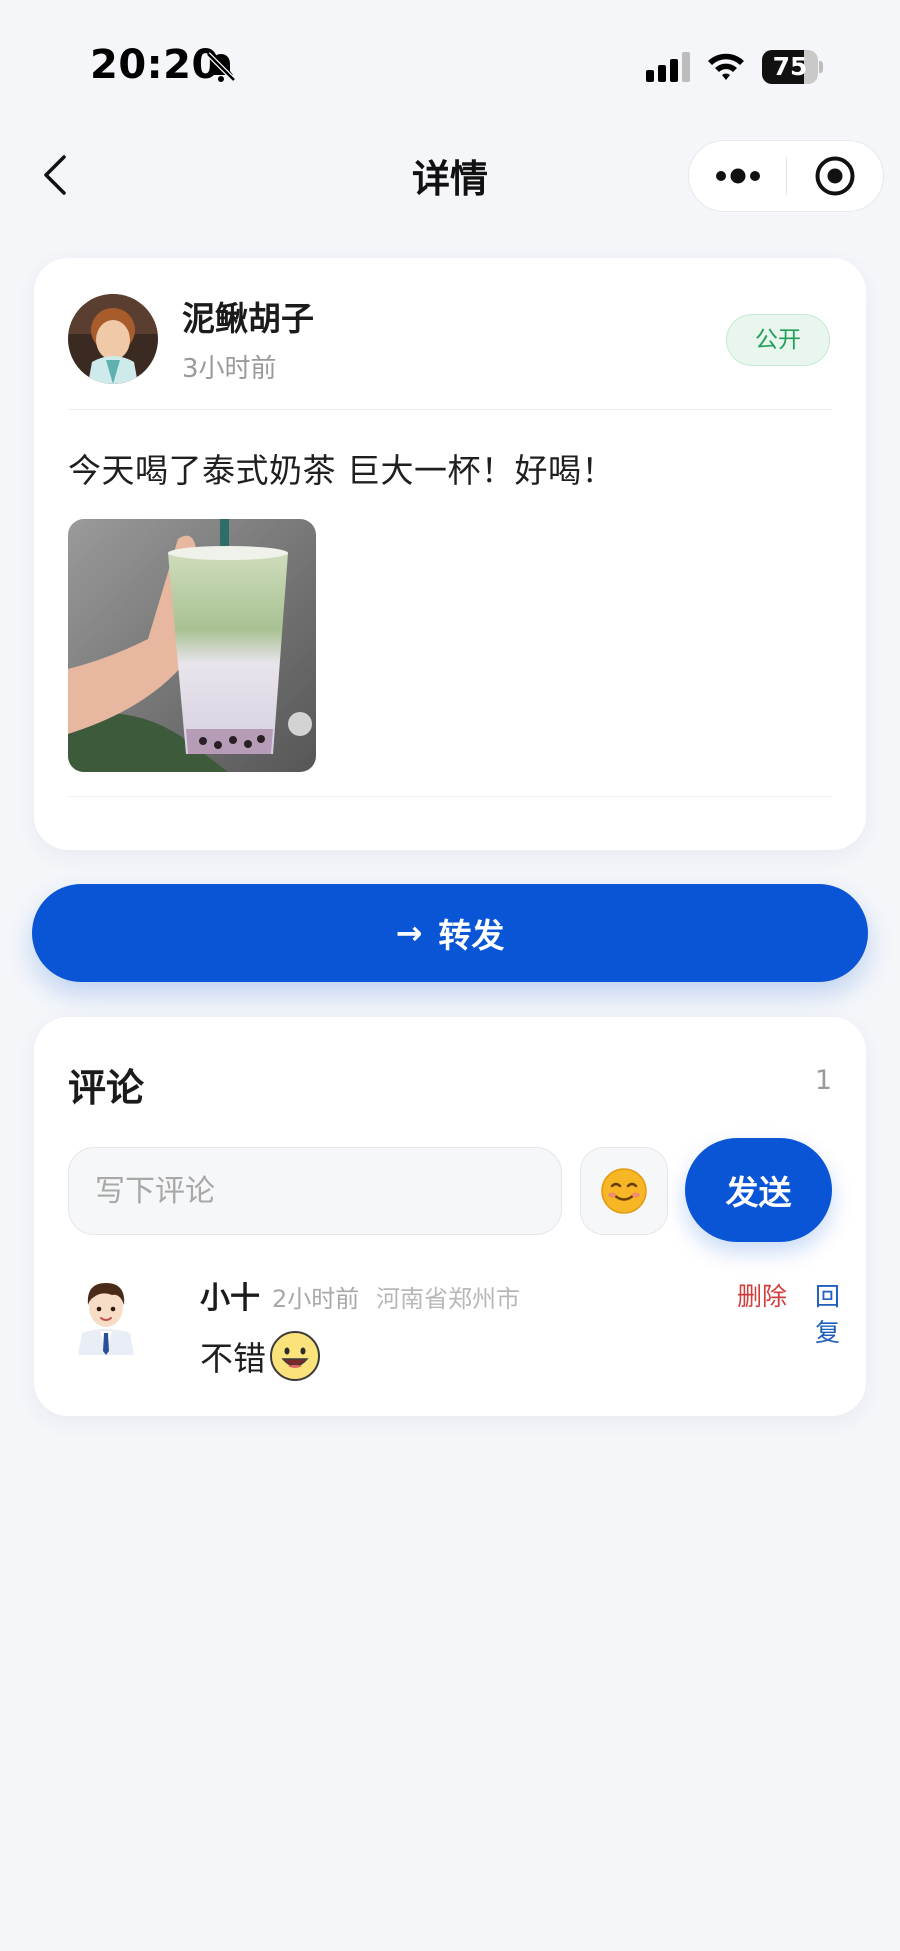 The image size is (900, 1951). What do you see at coordinates (758, 1190) in the screenshot?
I see `send-button: 发送` at bounding box center [758, 1190].